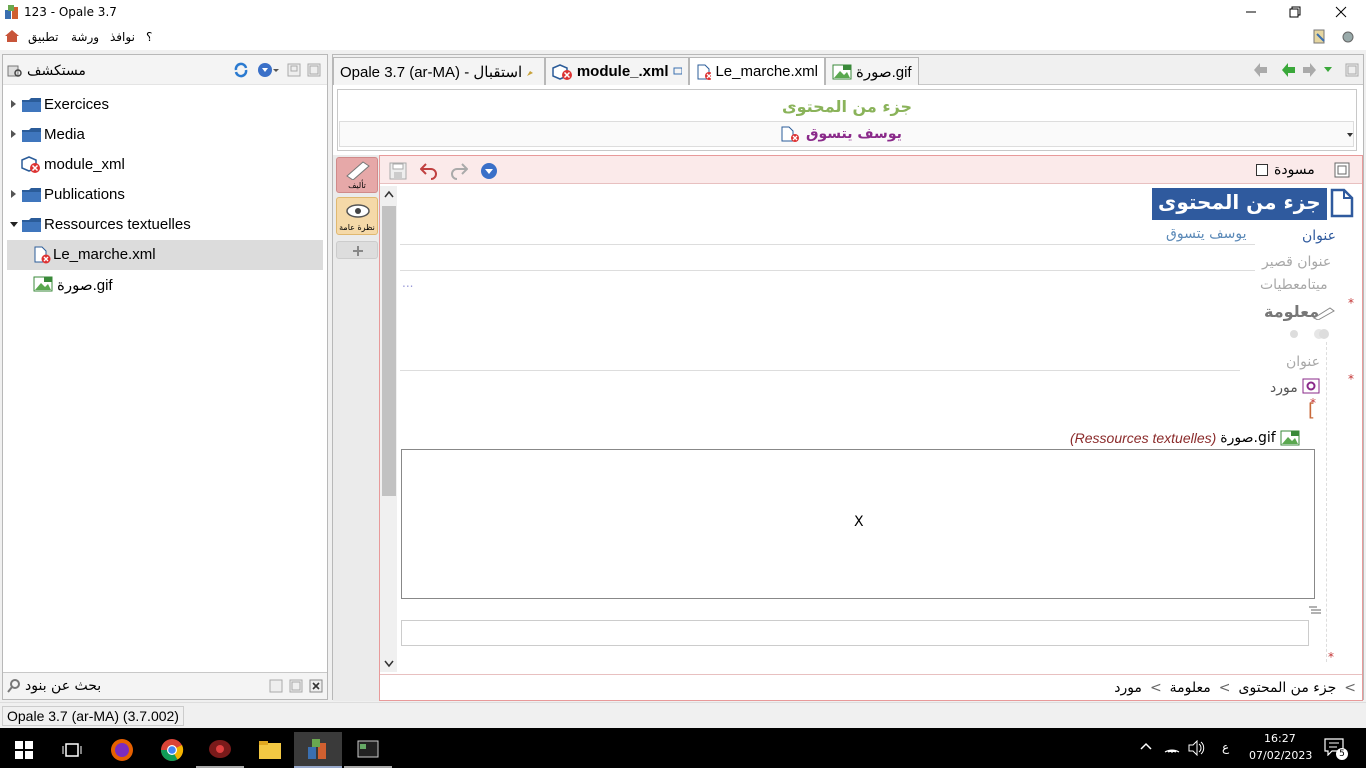  Describe the element at coordinates (389, 664) in the screenshot. I see `scroll-down-icon` at that location.